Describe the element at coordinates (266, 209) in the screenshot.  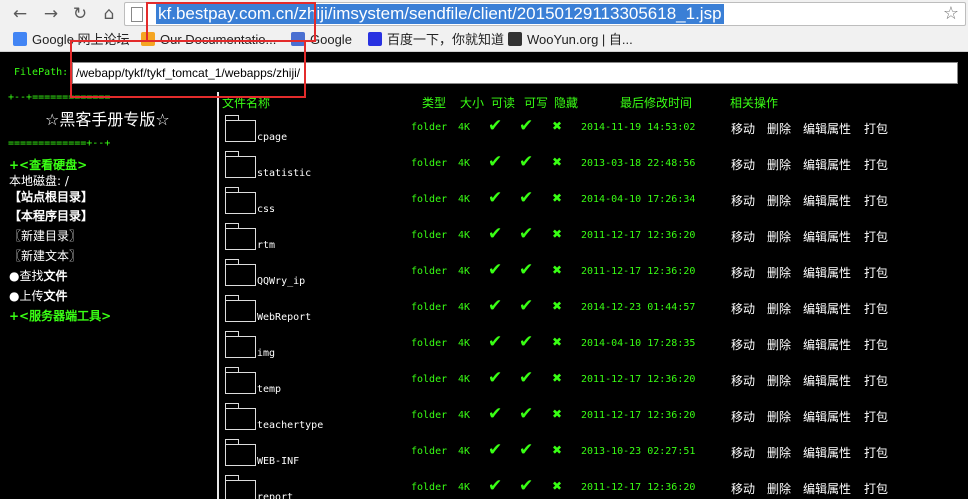
I see `file-name: css` at that location.